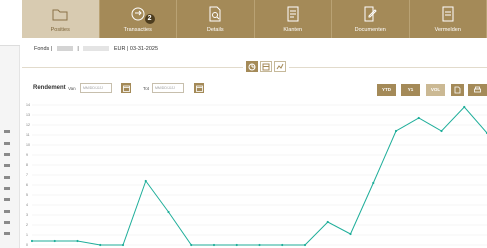 The width and height of the screenshot is (487, 248). Describe the element at coordinates (27, 205) in the screenshot. I see `y-tick-label: 4` at that location.